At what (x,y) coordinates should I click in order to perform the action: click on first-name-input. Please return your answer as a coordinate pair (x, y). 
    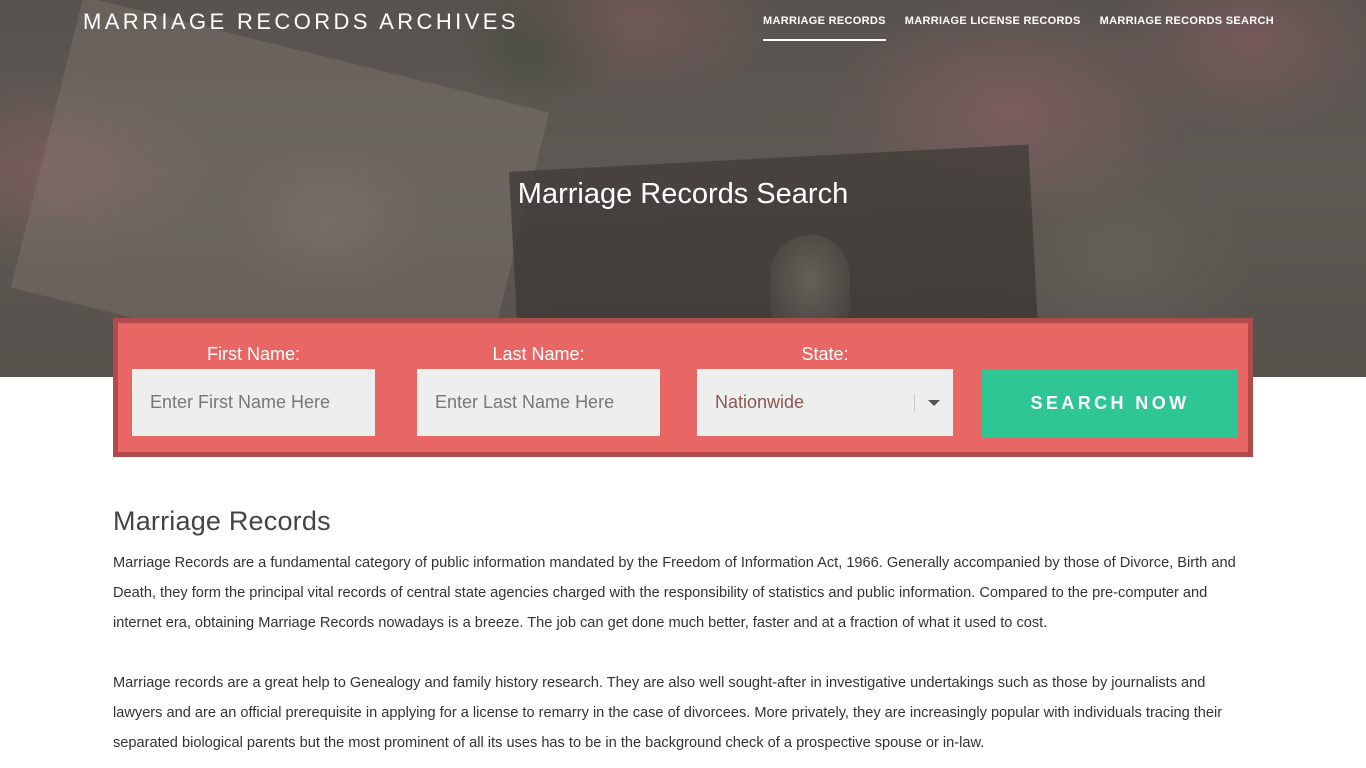
    Looking at the image, I should click on (253, 402).